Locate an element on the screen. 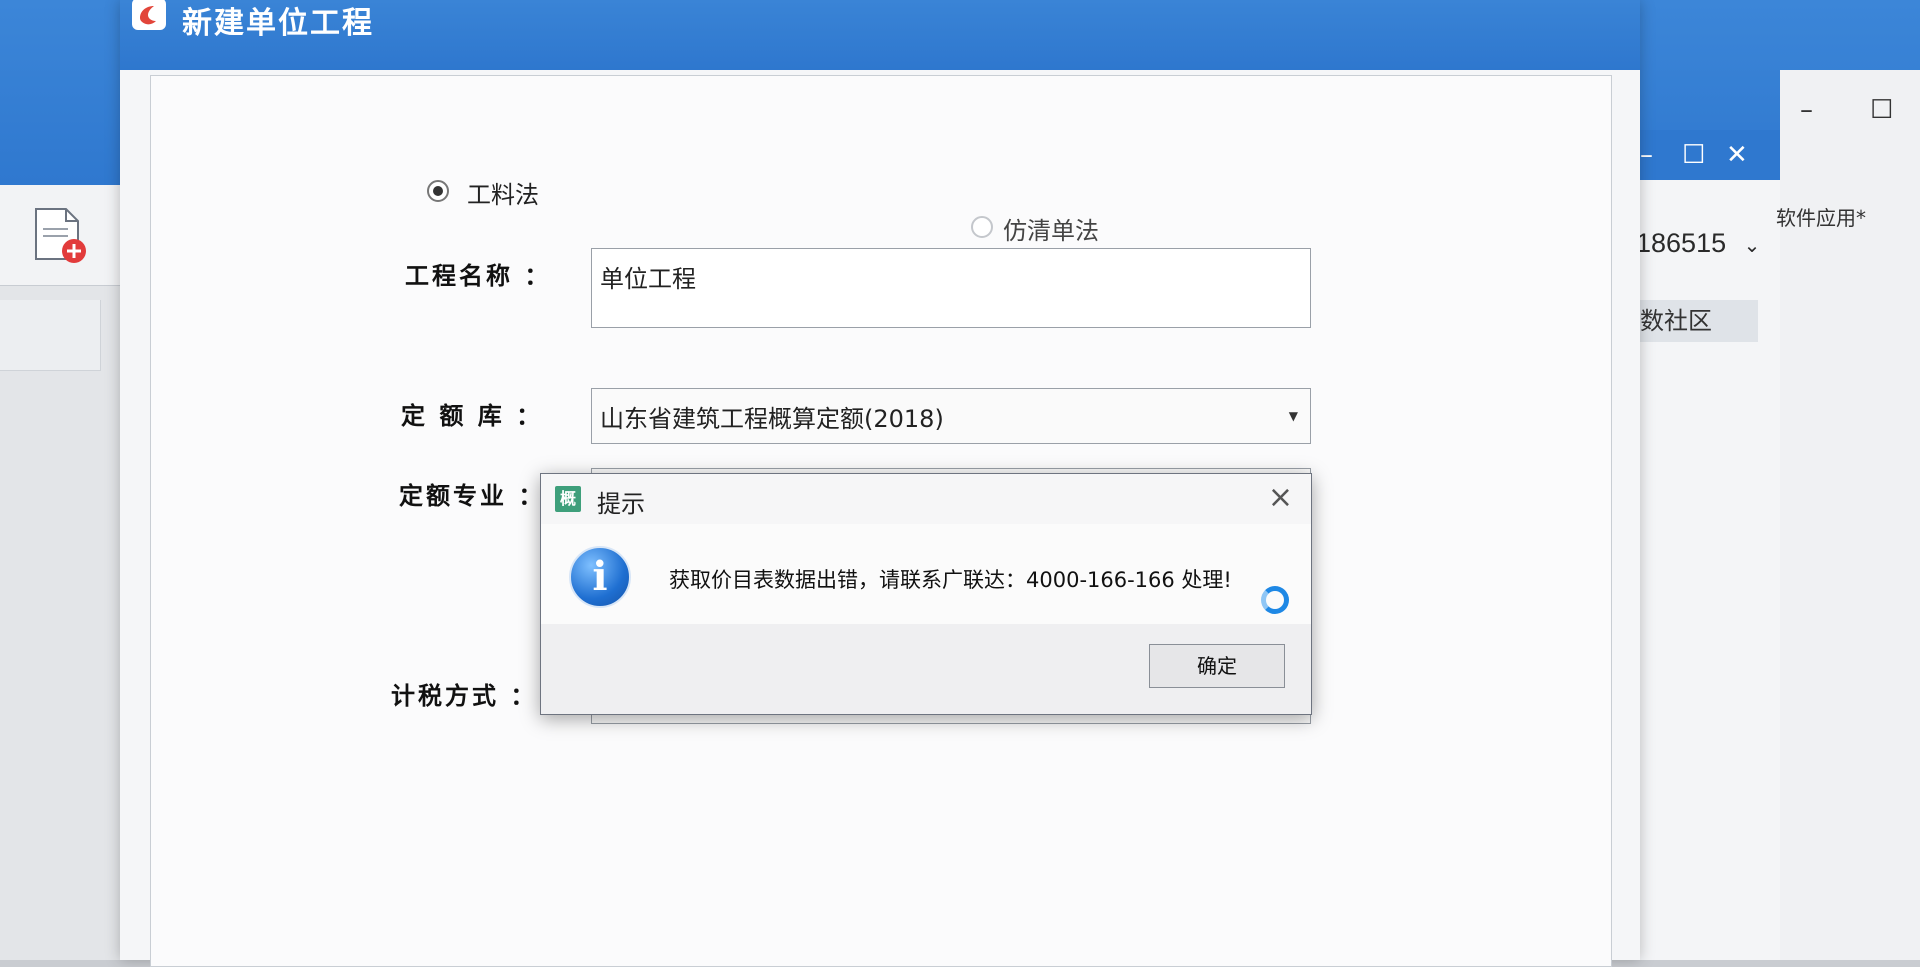 This screenshot has width=1920, height=967. prompt-title-bar: 概 提示 × is located at coordinates (926, 499).